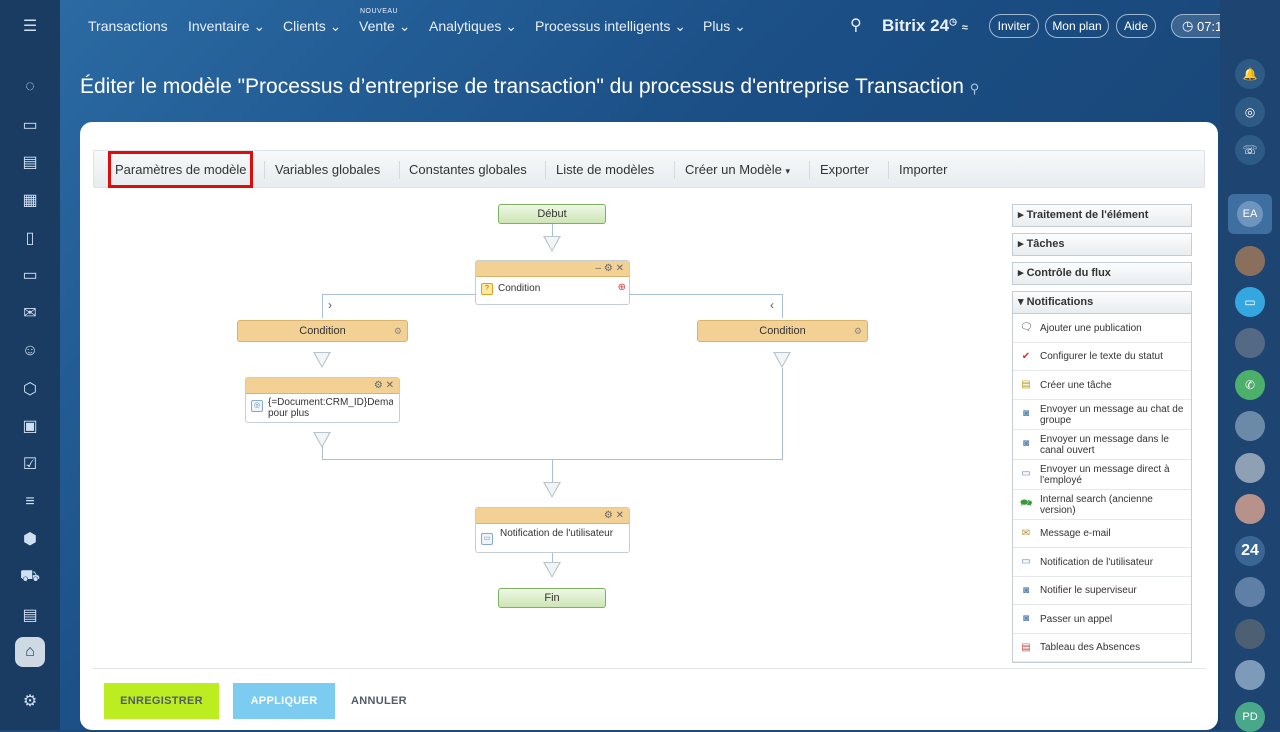  Describe the element at coordinates (30, 426) in the screenshot. I see `board-icon: ▣` at that location.